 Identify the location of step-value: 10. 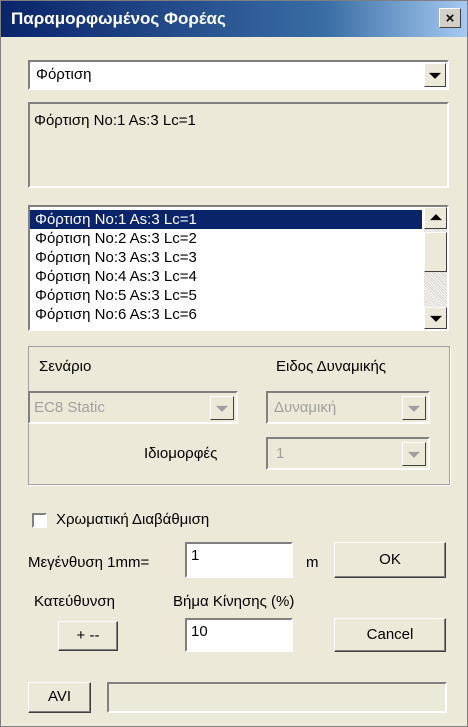
(199, 631).